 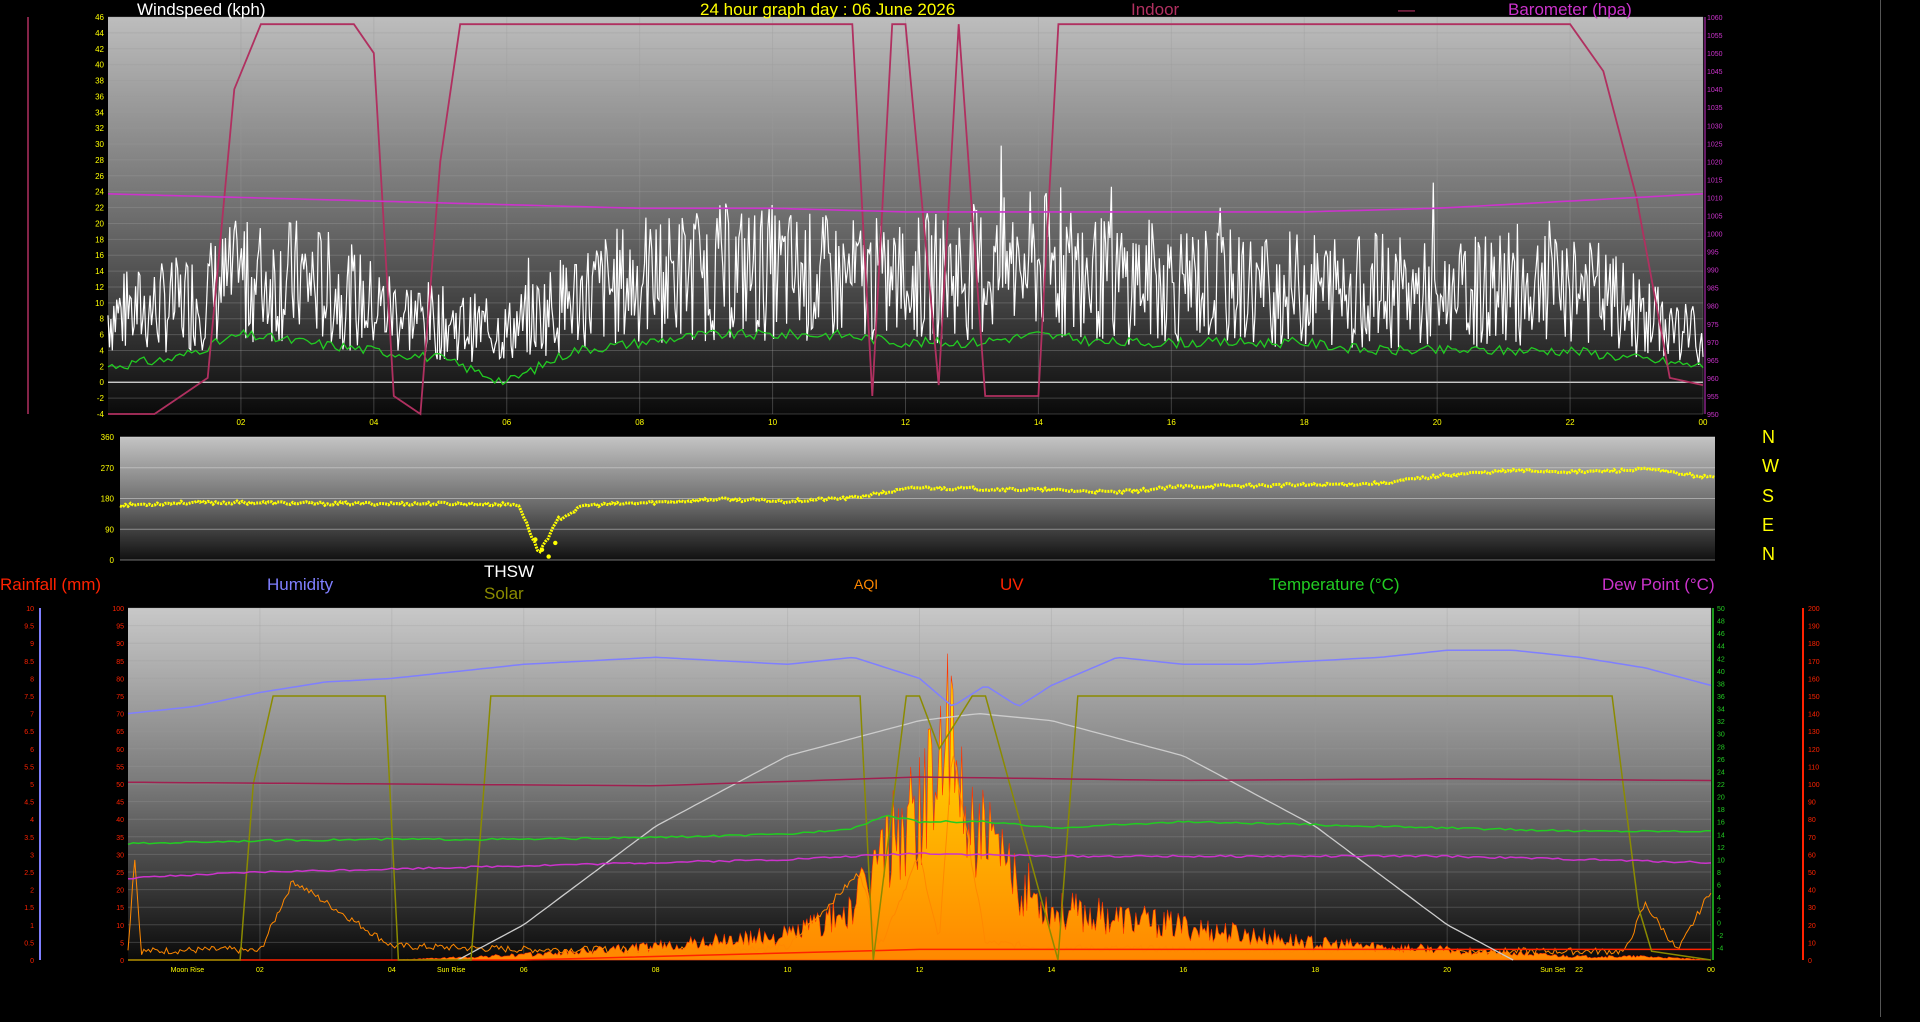 I want to click on humidity-tick-label: 25, so click(x=120, y=873).